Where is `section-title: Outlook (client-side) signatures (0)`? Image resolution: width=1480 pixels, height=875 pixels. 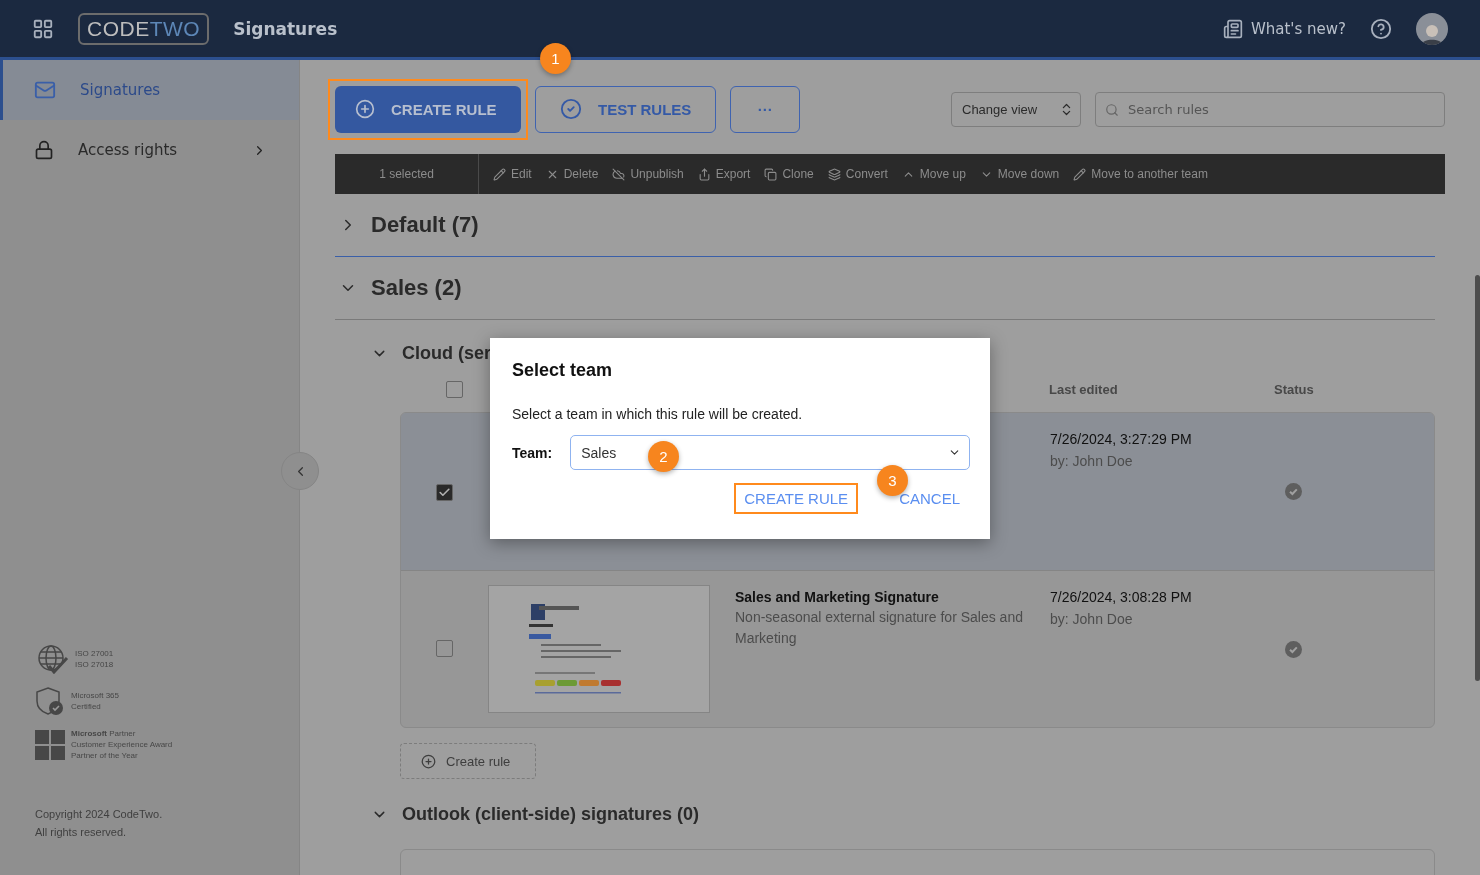
section-title: Outlook (client-side) signatures (0) is located at coordinates (551, 814).